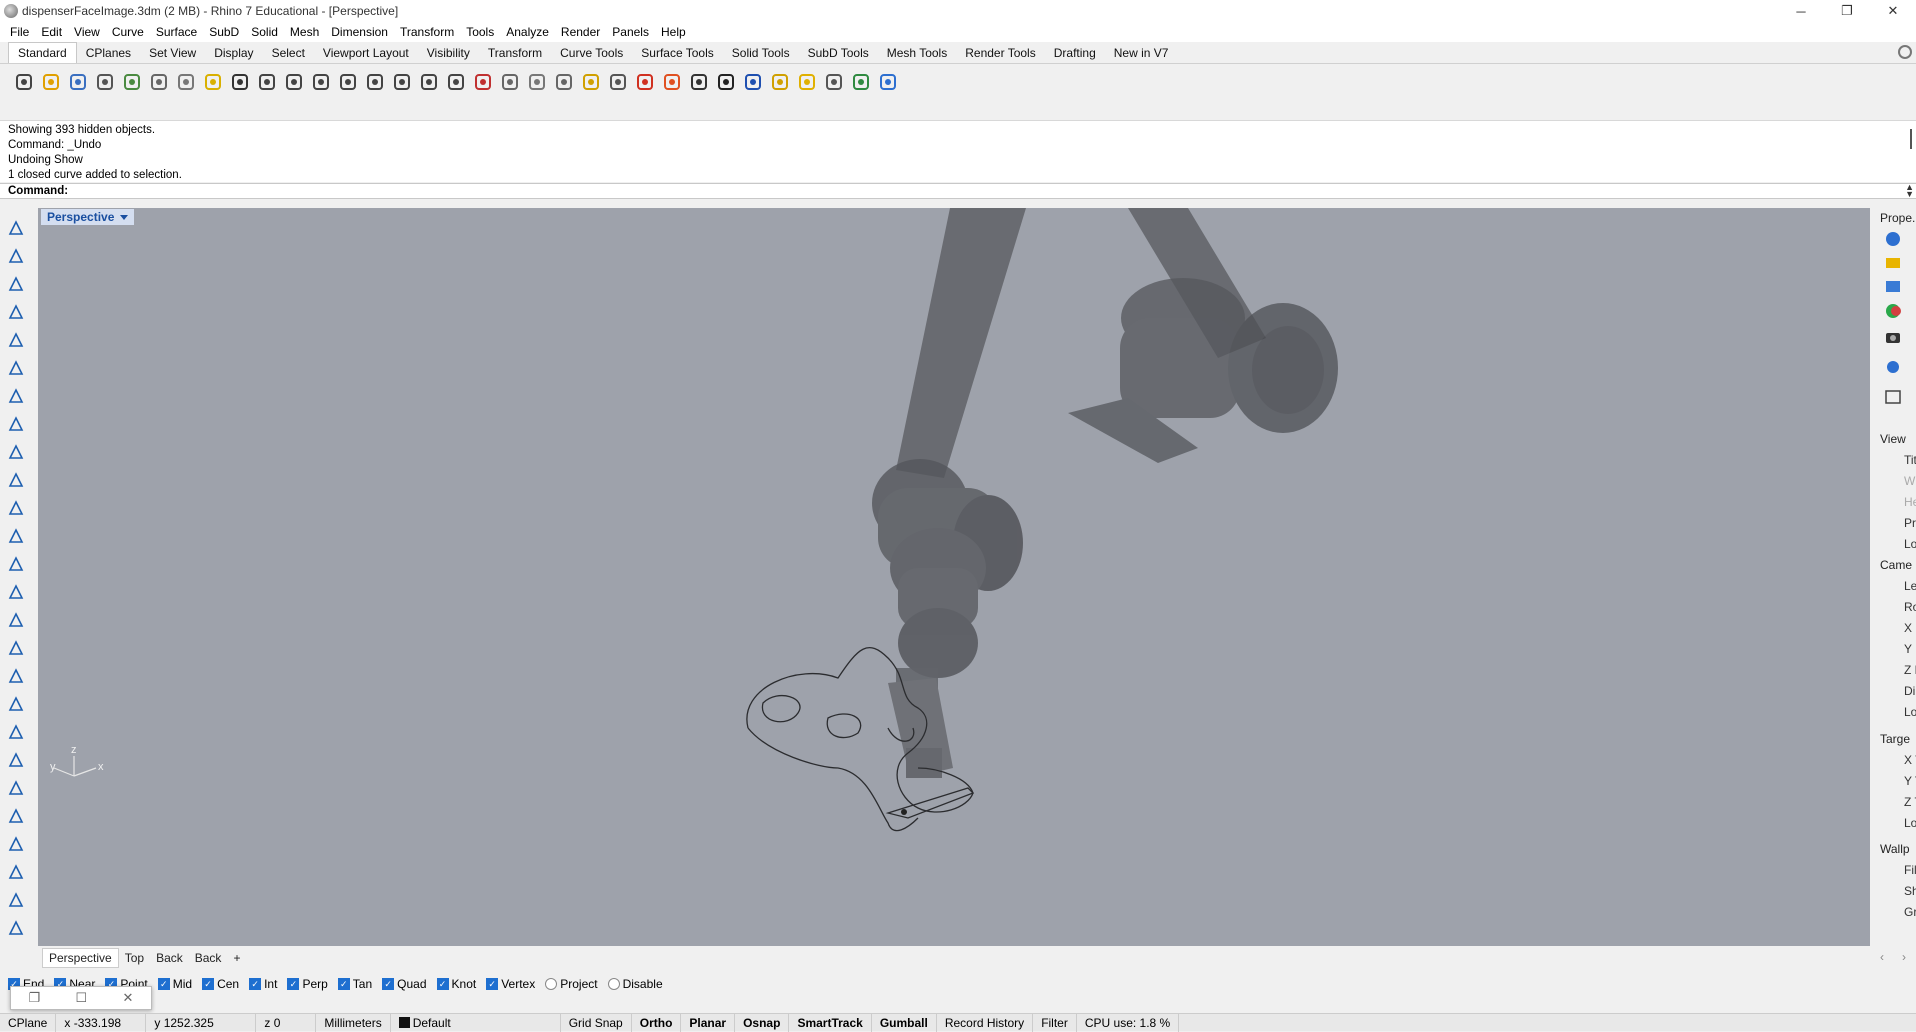 This screenshot has width=1916, height=1032. I want to click on status-units: Millimeters, so click(353, 1022).